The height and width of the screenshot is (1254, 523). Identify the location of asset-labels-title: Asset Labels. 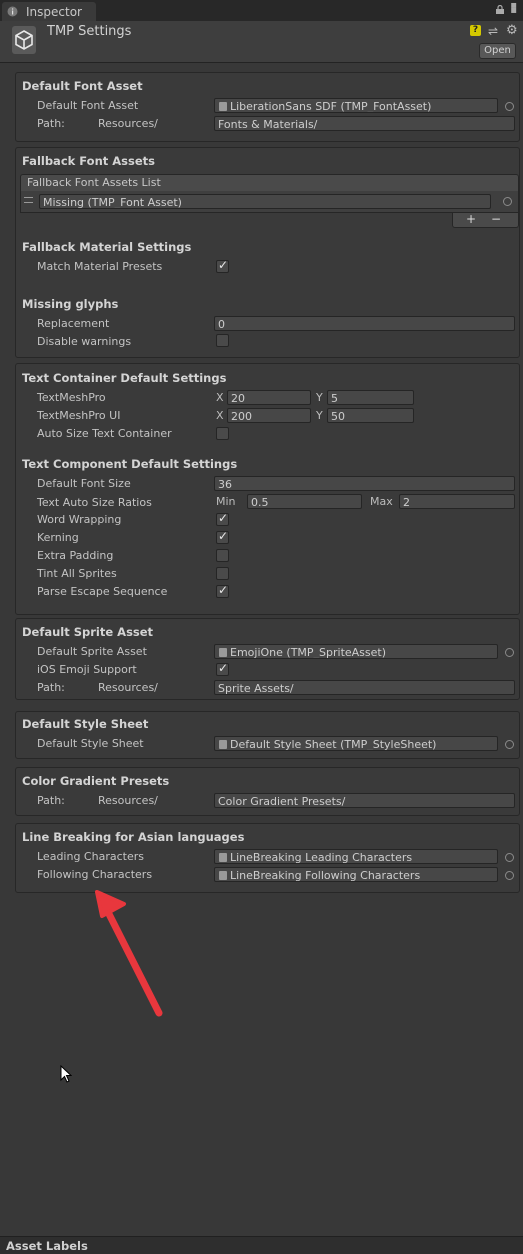
(47, 1246).